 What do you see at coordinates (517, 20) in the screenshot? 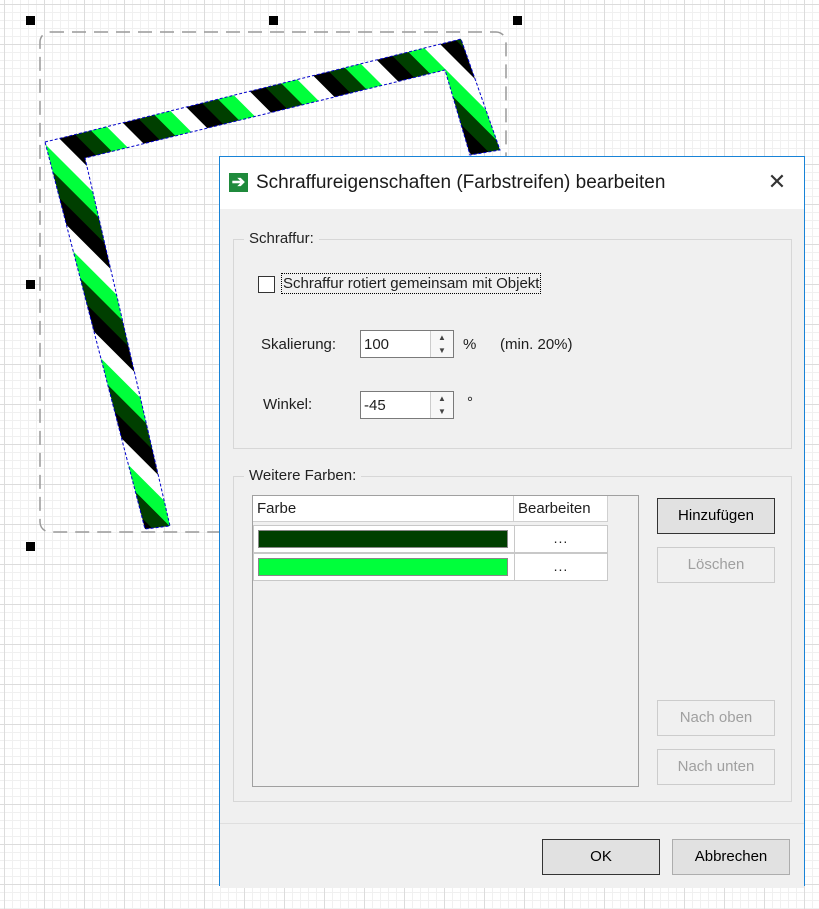
I see `resize-handle-top-right` at bounding box center [517, 20].